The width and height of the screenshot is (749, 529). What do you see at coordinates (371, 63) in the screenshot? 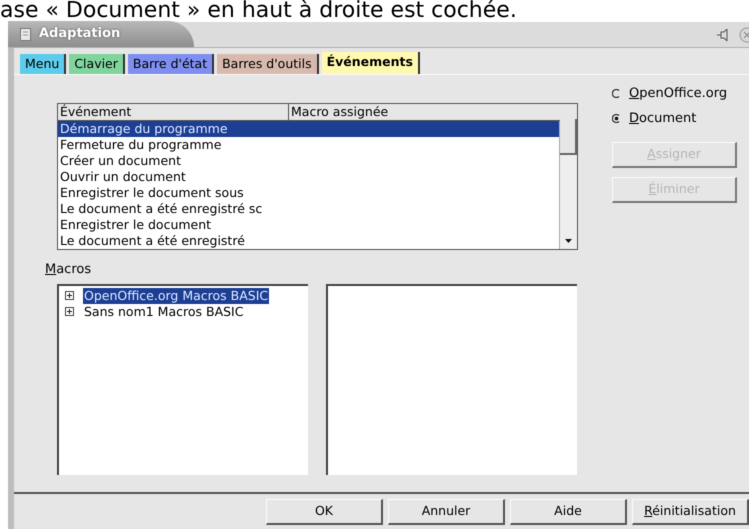
I see `tab: Événements` at bounding box center [371, 63].